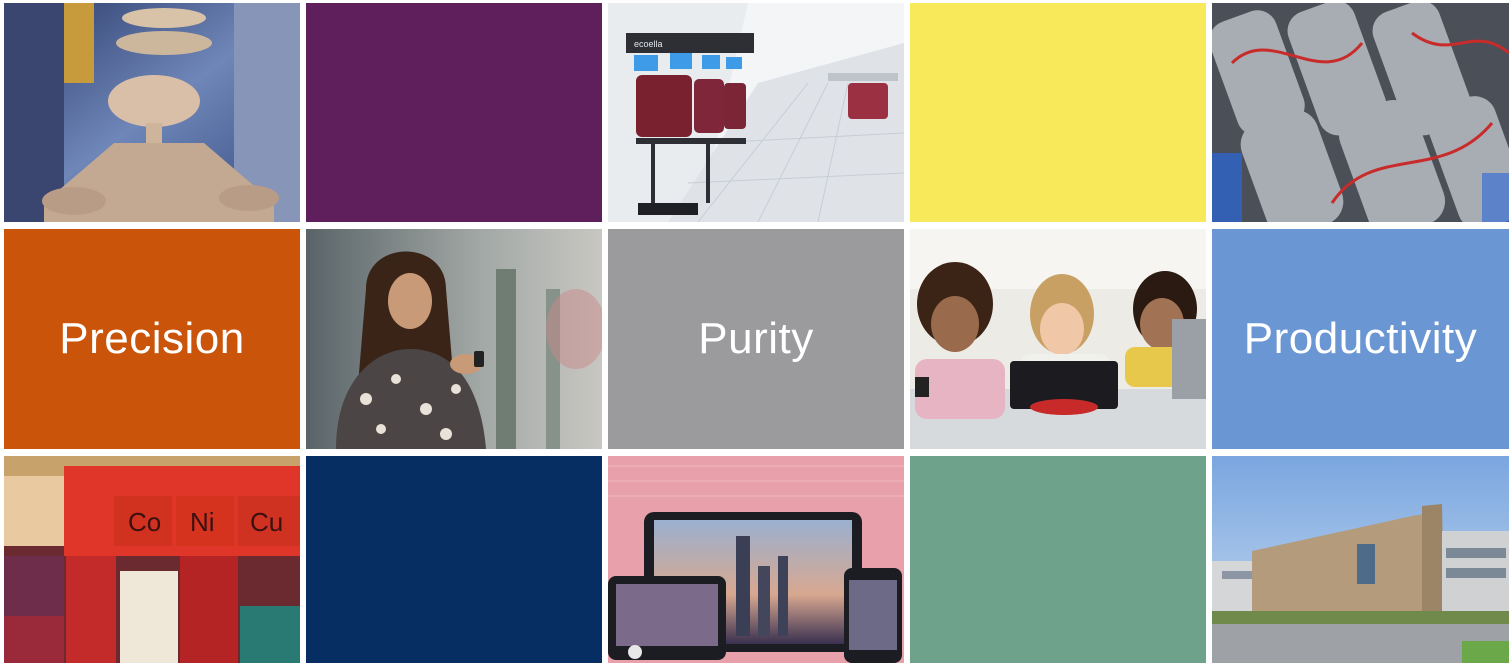  What do you see at coordinates (454, 112) in the screenshot?
I see `tile-purple` at bounding box center [454, 112].